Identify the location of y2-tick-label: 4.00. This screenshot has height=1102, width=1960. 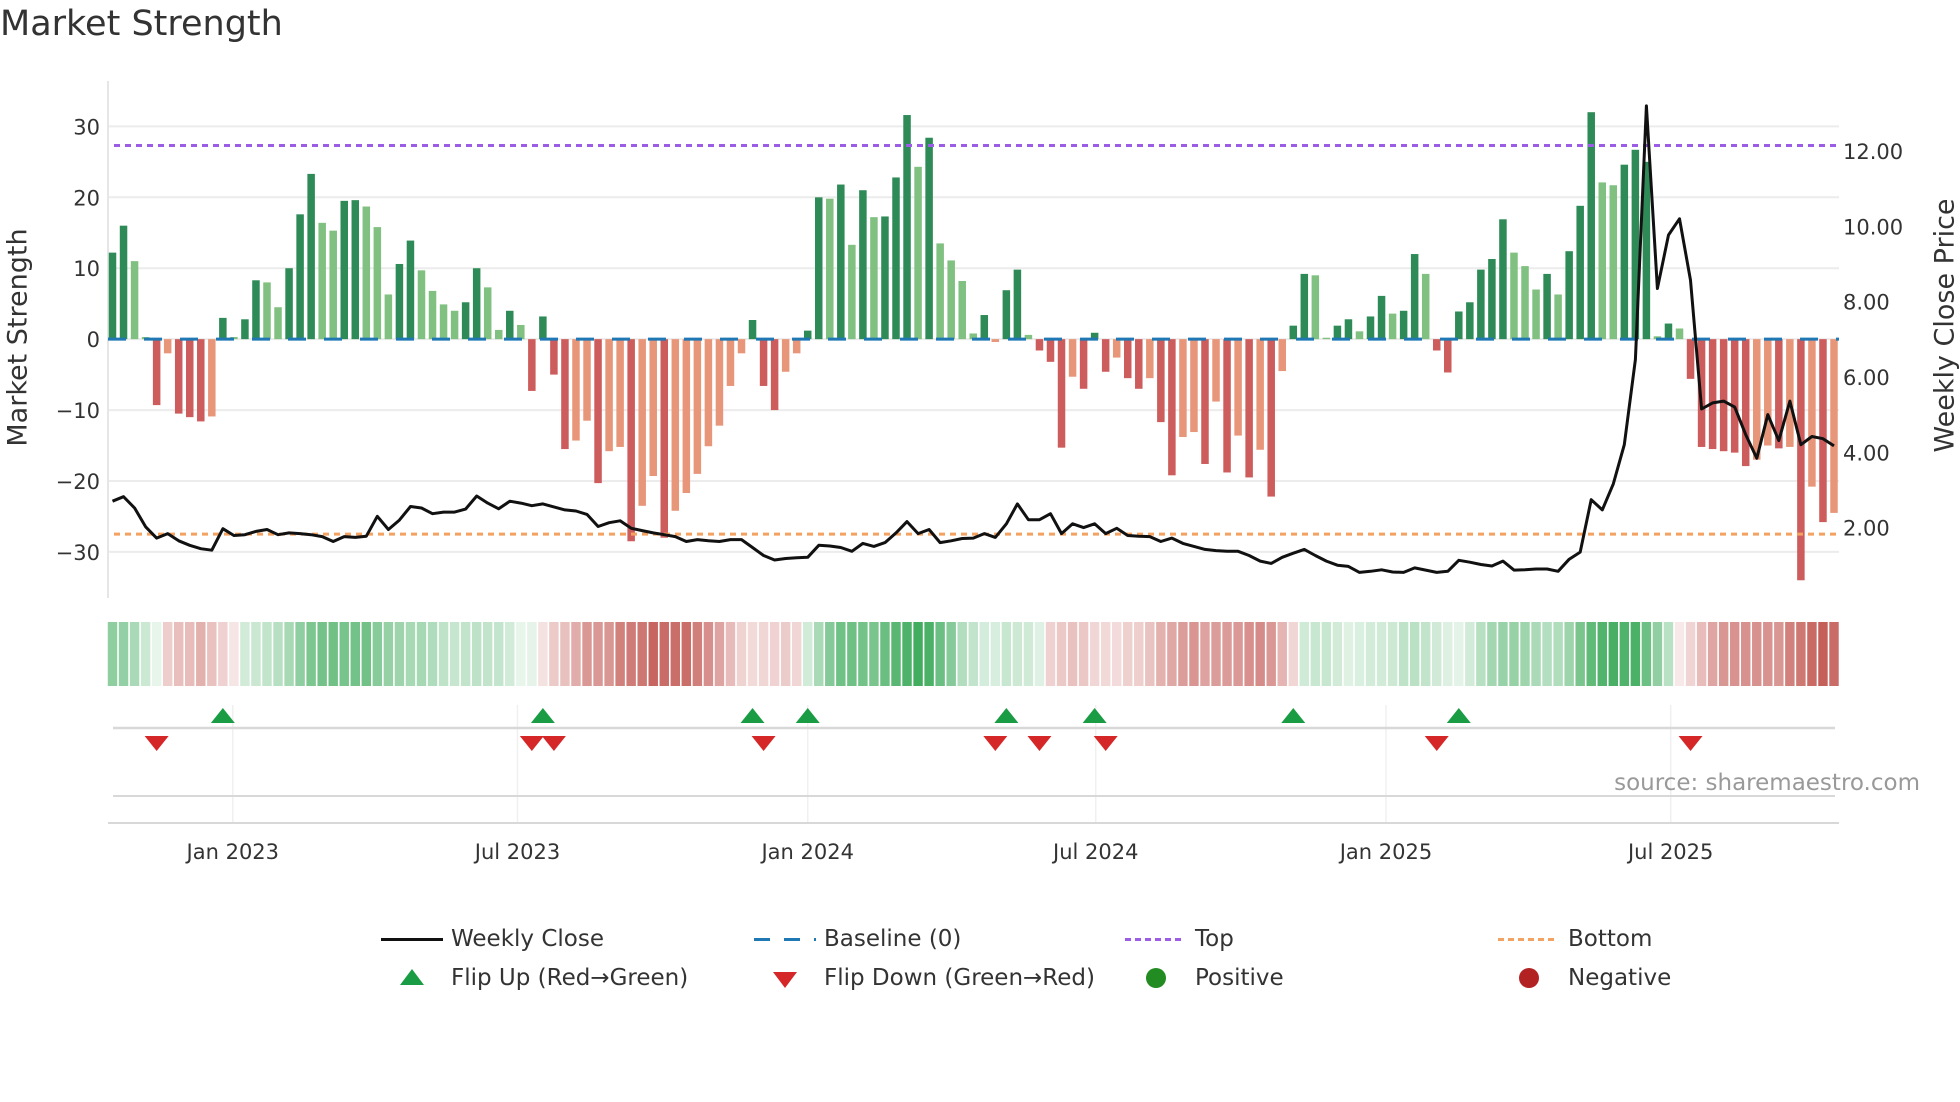
(1866, 453).